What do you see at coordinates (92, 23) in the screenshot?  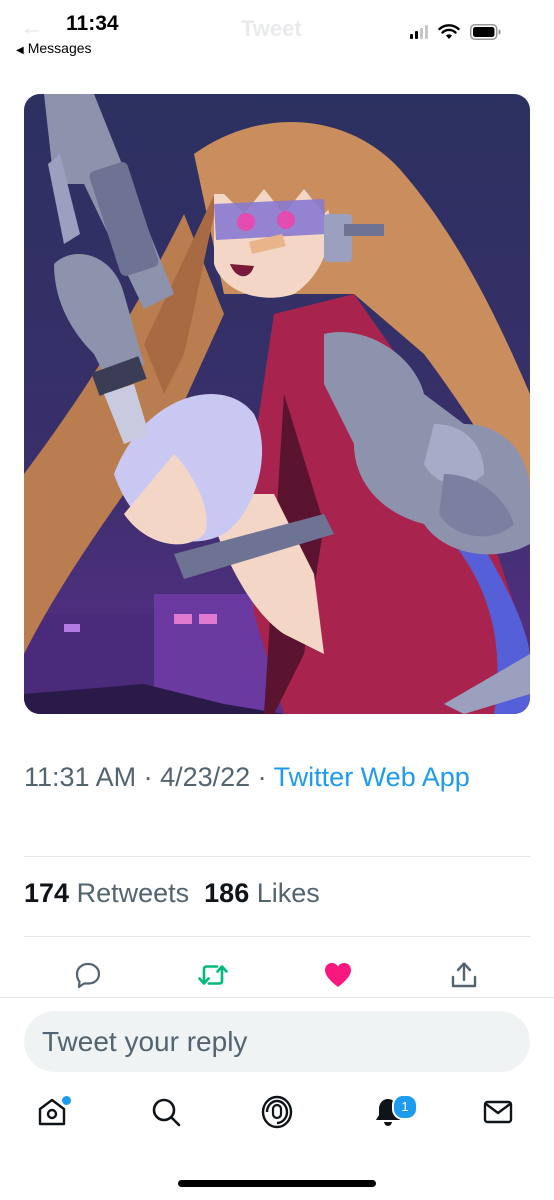 I see `status-time: 11:34` at bounding box center [92, 23].